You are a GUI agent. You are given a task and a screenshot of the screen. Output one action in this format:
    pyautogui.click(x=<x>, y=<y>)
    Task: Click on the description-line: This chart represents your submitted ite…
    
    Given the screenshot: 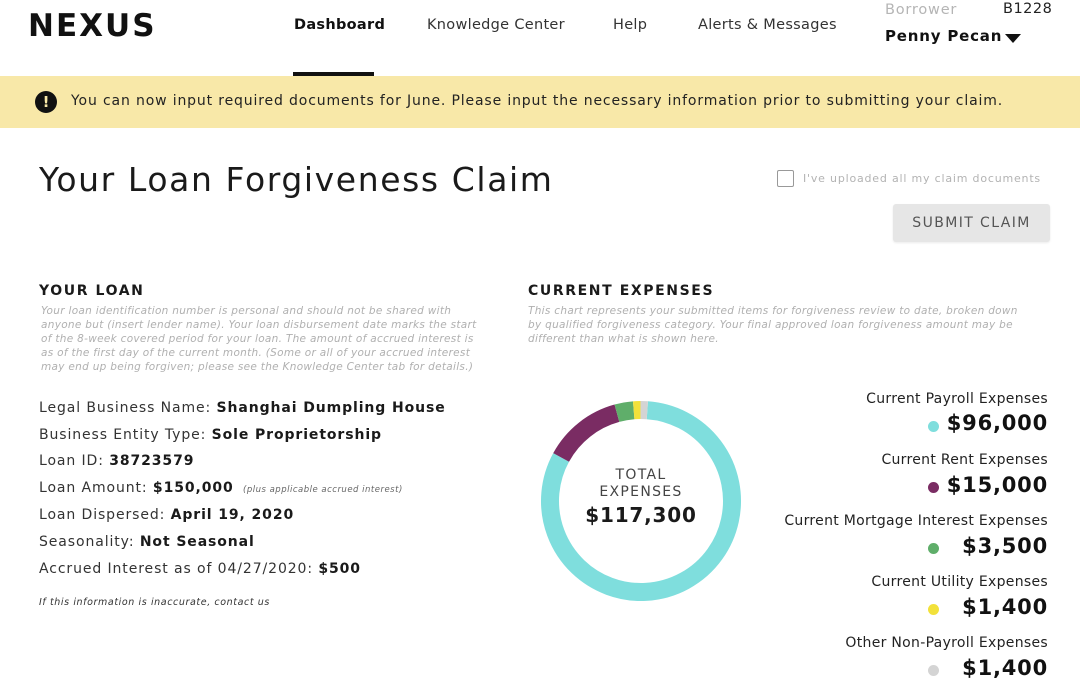 What is the action you would take?
    pyautogui.click(x=773, y=311)
    